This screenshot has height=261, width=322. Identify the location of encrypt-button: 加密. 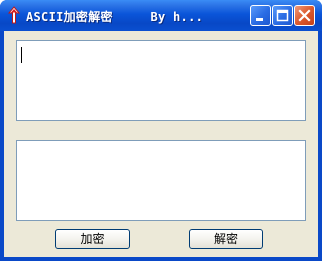
(92, 239).